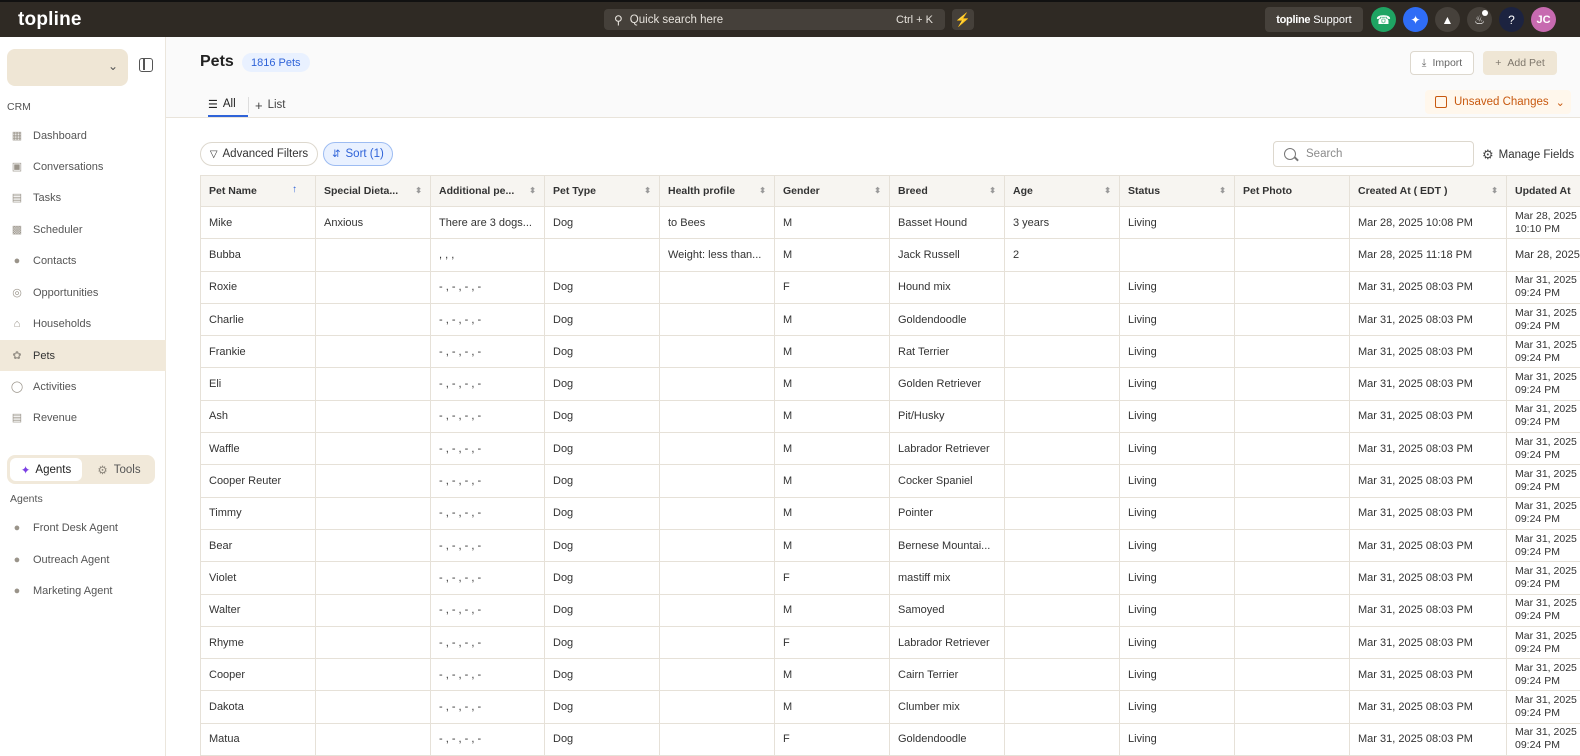  I want to click on column-header: Gender ⬍, so click(832, 191).